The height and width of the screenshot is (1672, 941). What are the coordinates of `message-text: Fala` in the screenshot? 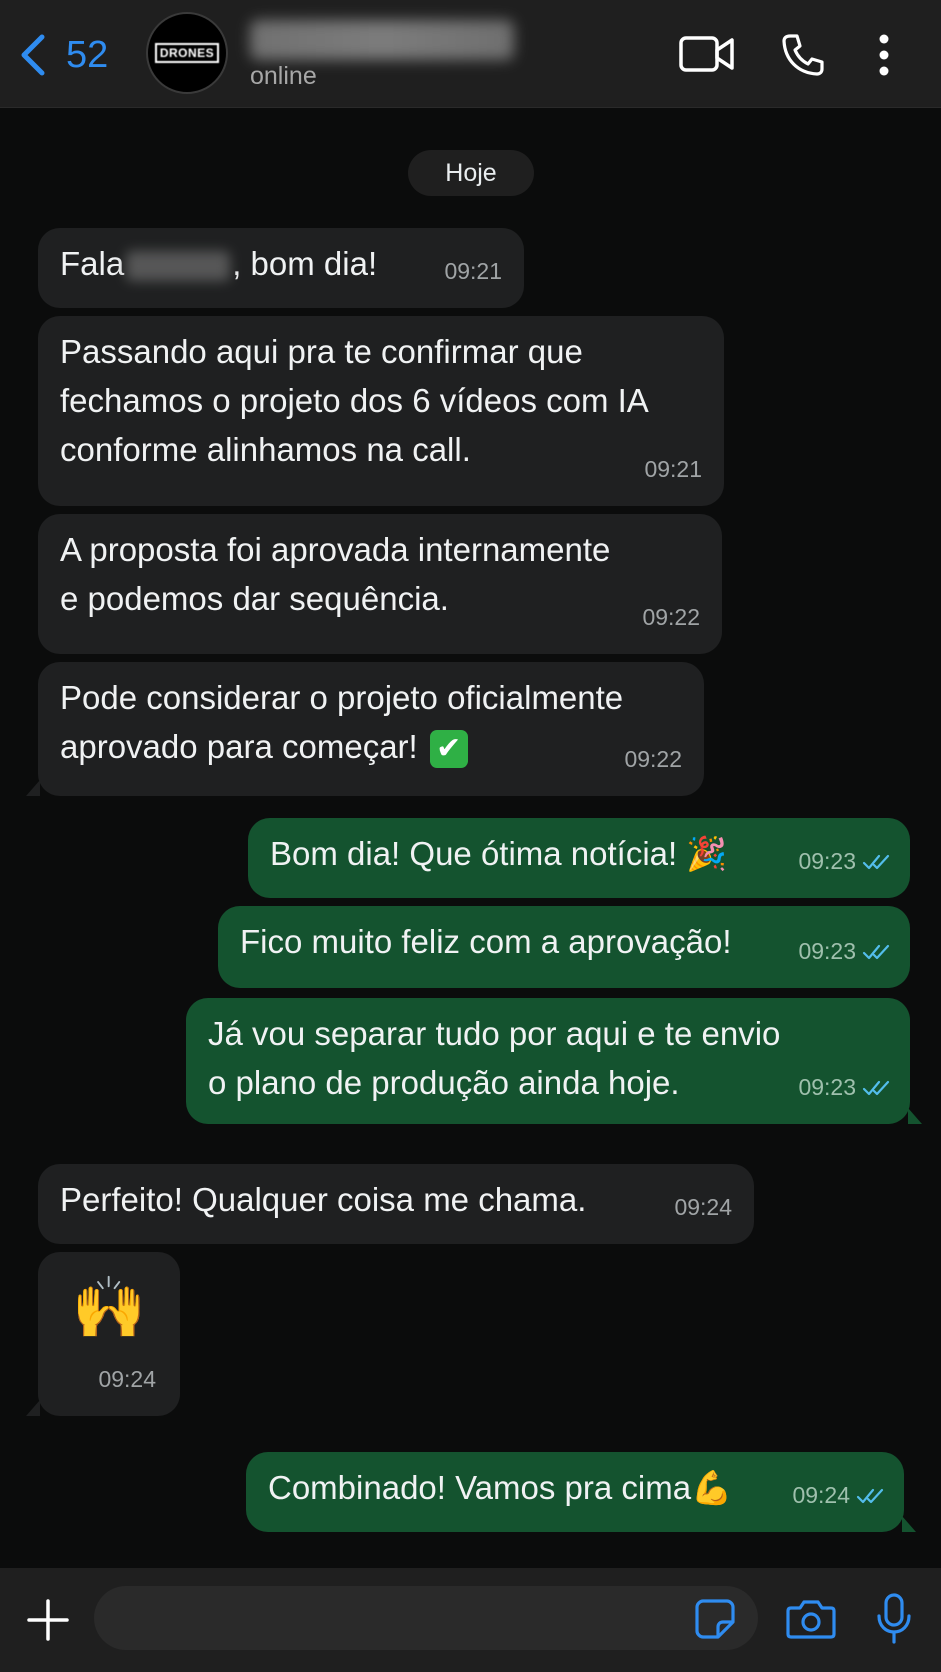 It's located at (92, 263).